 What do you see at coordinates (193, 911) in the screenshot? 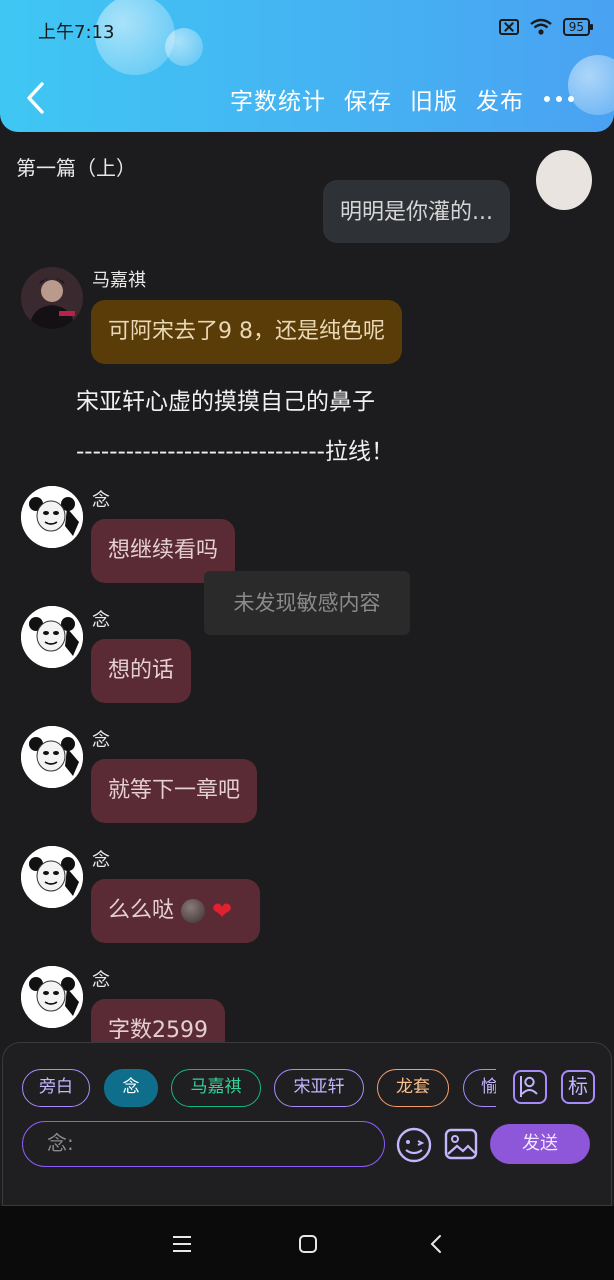
I see `moon-emoji-icon` at bounding box center [193, 911].